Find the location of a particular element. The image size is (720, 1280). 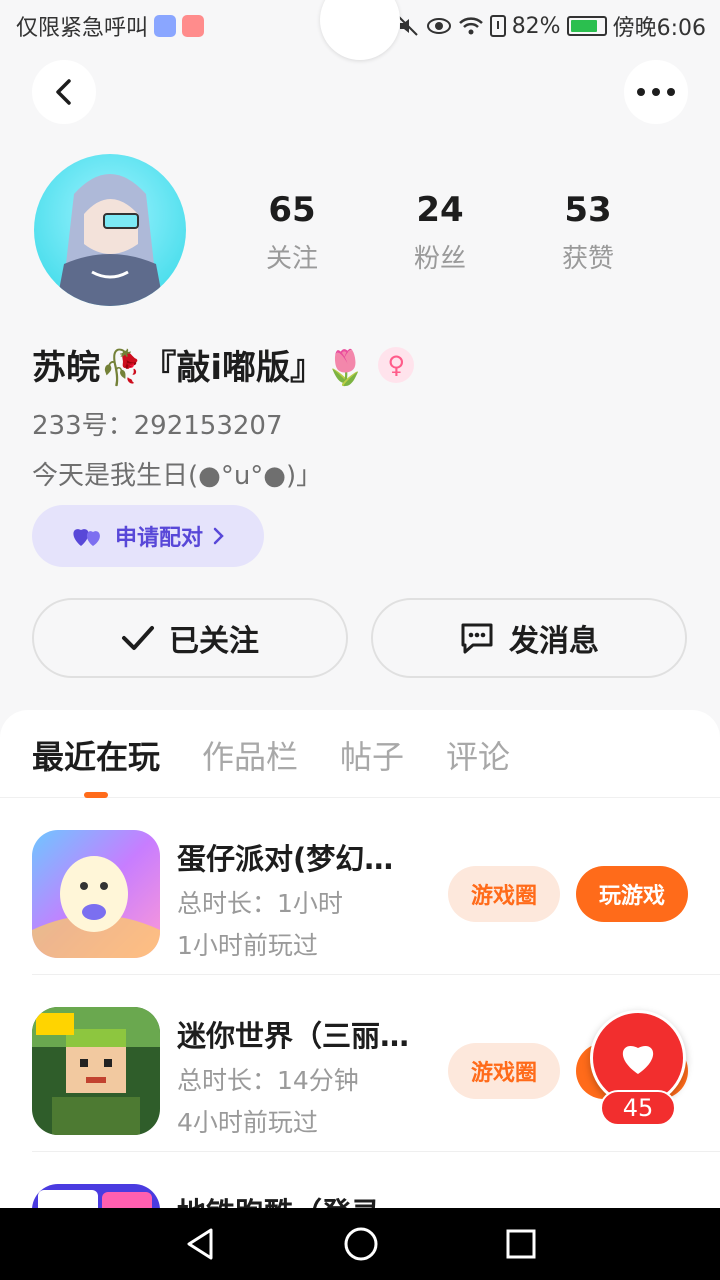

tab-posts: 帖子 is located at coordinates (372, 765).